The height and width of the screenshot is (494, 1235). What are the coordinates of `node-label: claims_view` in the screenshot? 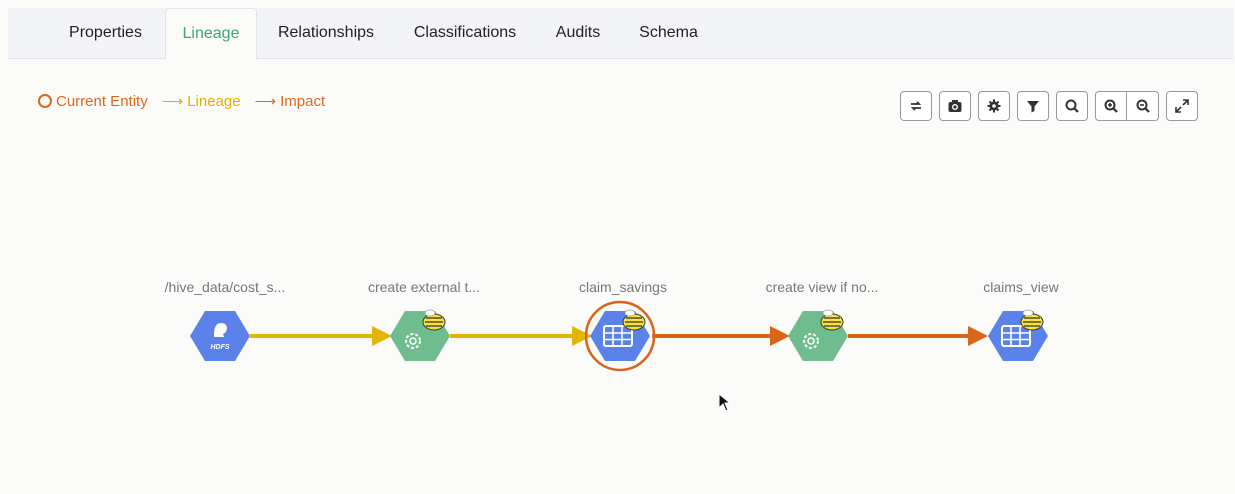 It's located at (1021, 287).